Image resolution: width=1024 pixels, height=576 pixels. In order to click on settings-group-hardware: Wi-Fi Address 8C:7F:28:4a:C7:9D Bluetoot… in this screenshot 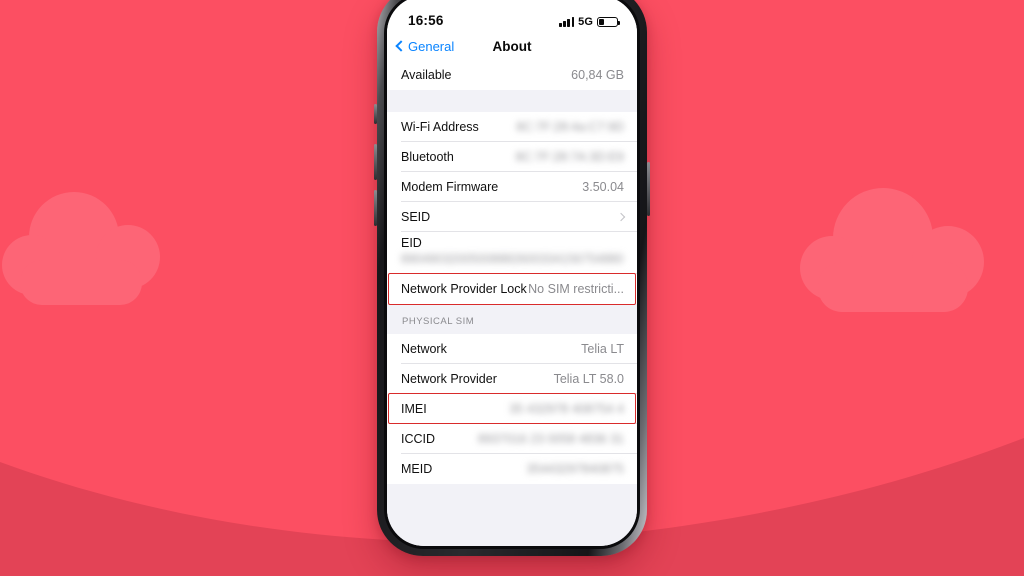, I will do `click(512, 208)`.